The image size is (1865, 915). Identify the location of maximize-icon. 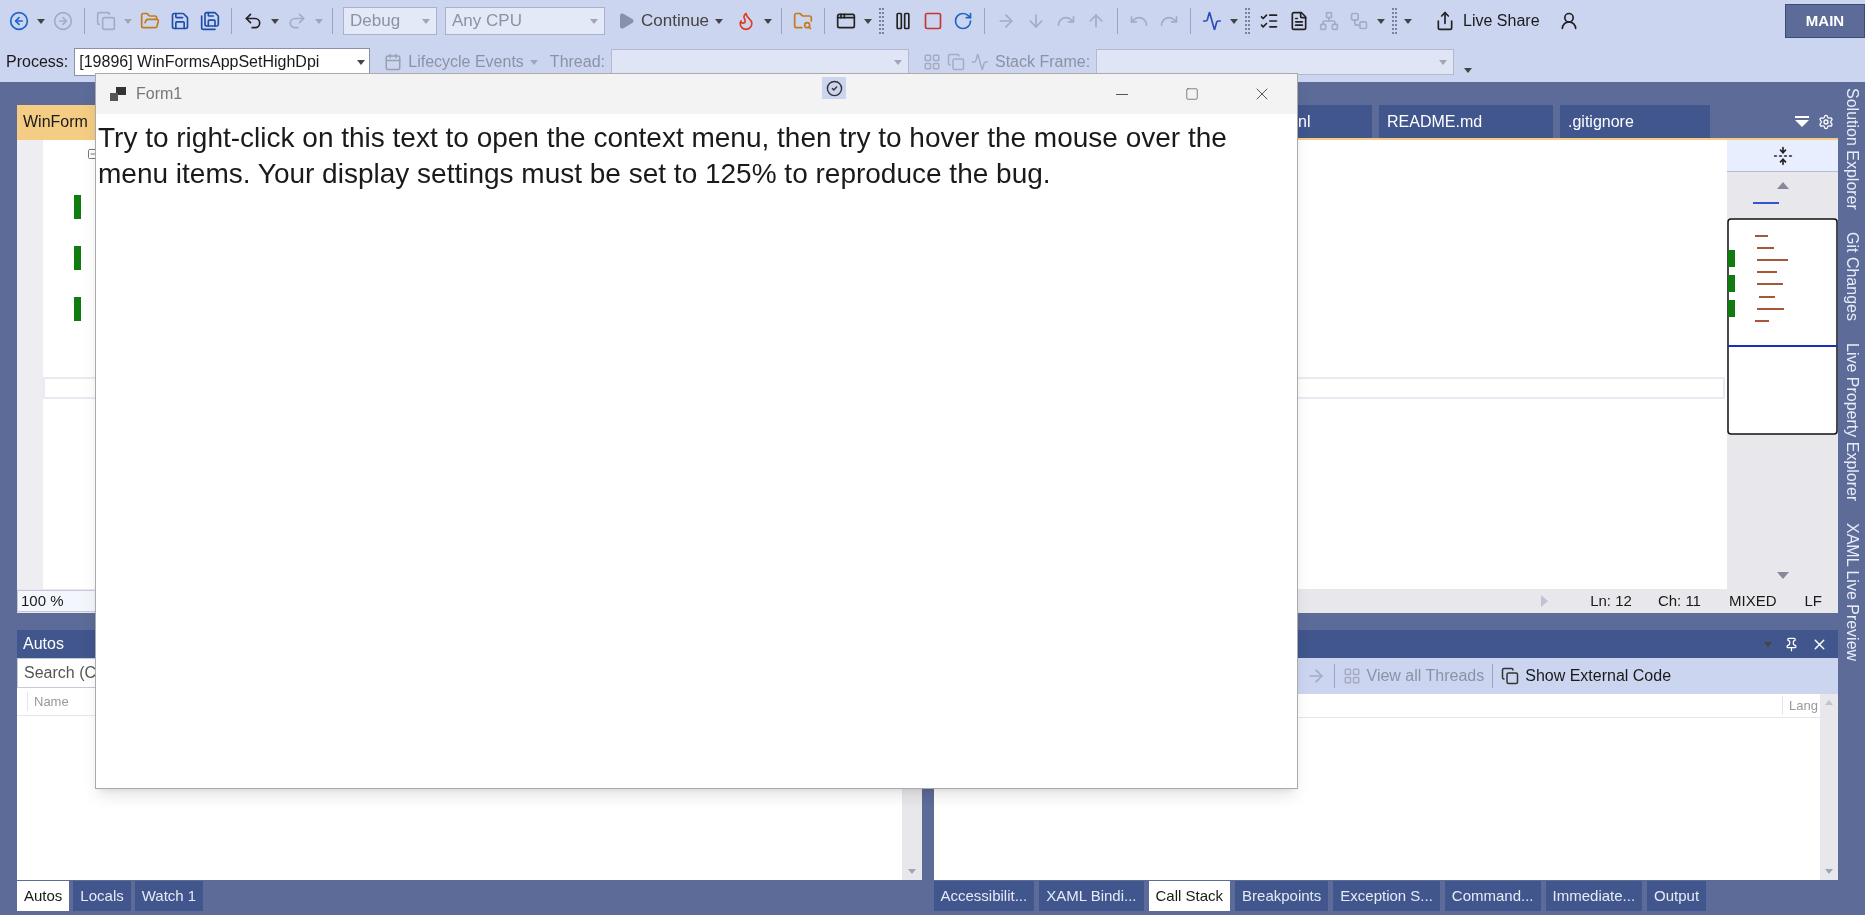
(1192, 94).